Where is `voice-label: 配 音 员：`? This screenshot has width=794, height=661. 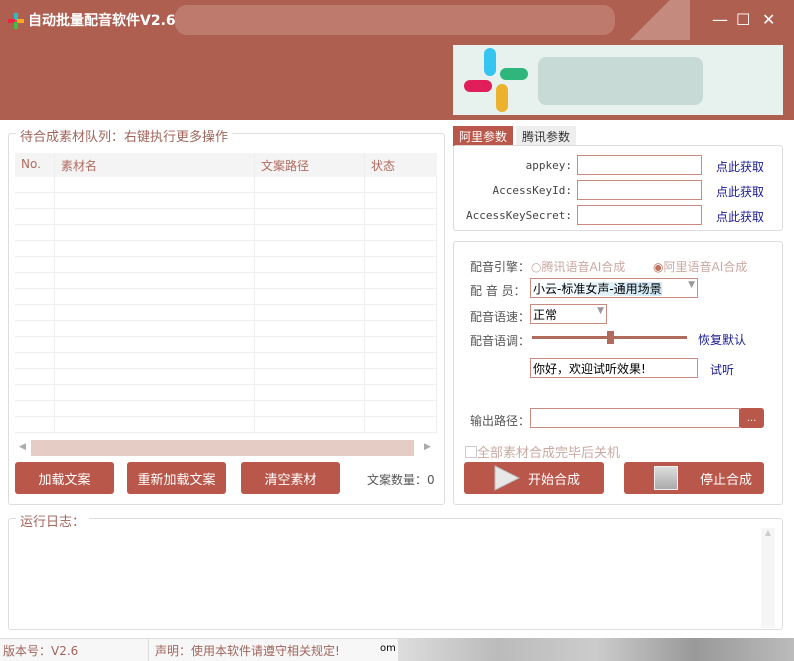 voice-label: 配 音 员： is located at coordinates (498, 291).